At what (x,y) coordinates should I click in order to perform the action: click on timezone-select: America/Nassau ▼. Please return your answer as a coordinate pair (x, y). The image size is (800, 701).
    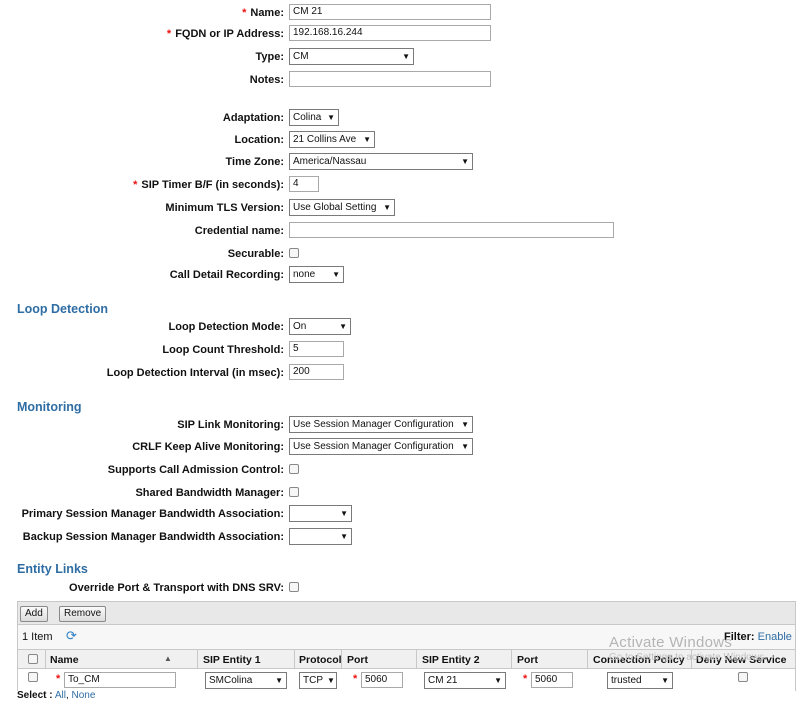
    Looking at the image, I should click on (381, 161).